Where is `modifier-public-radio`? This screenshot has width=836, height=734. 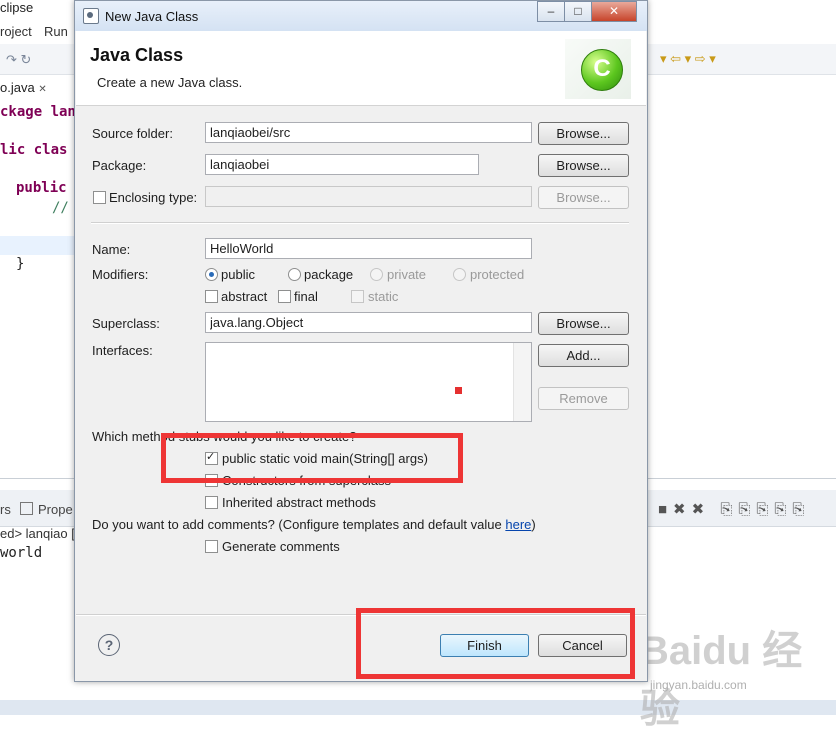
modifier-public-radio is located at coordinates (211, 274).